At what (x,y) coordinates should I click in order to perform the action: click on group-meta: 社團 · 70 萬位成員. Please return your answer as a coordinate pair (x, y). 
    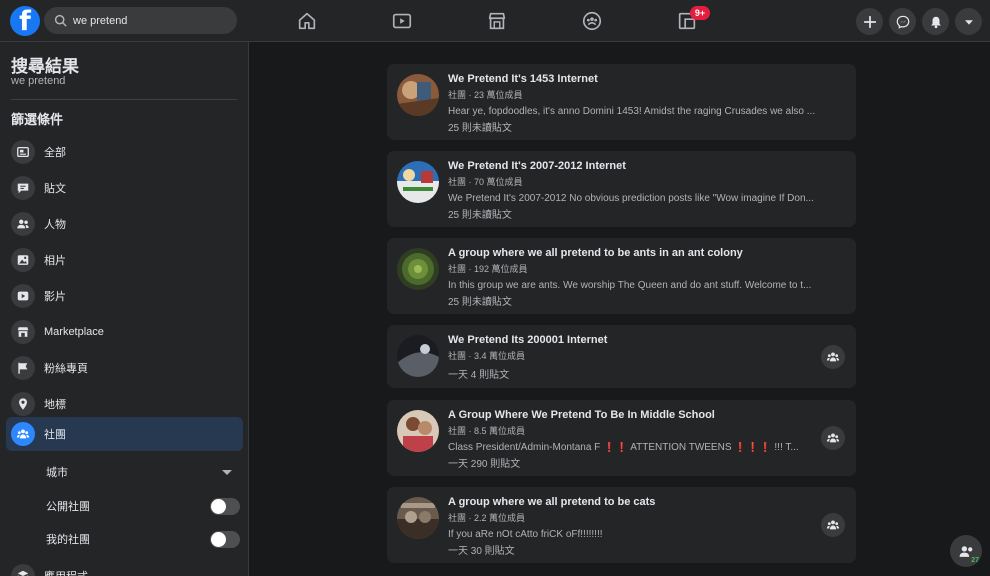
    Looking at the image, I should click on (485, 182).